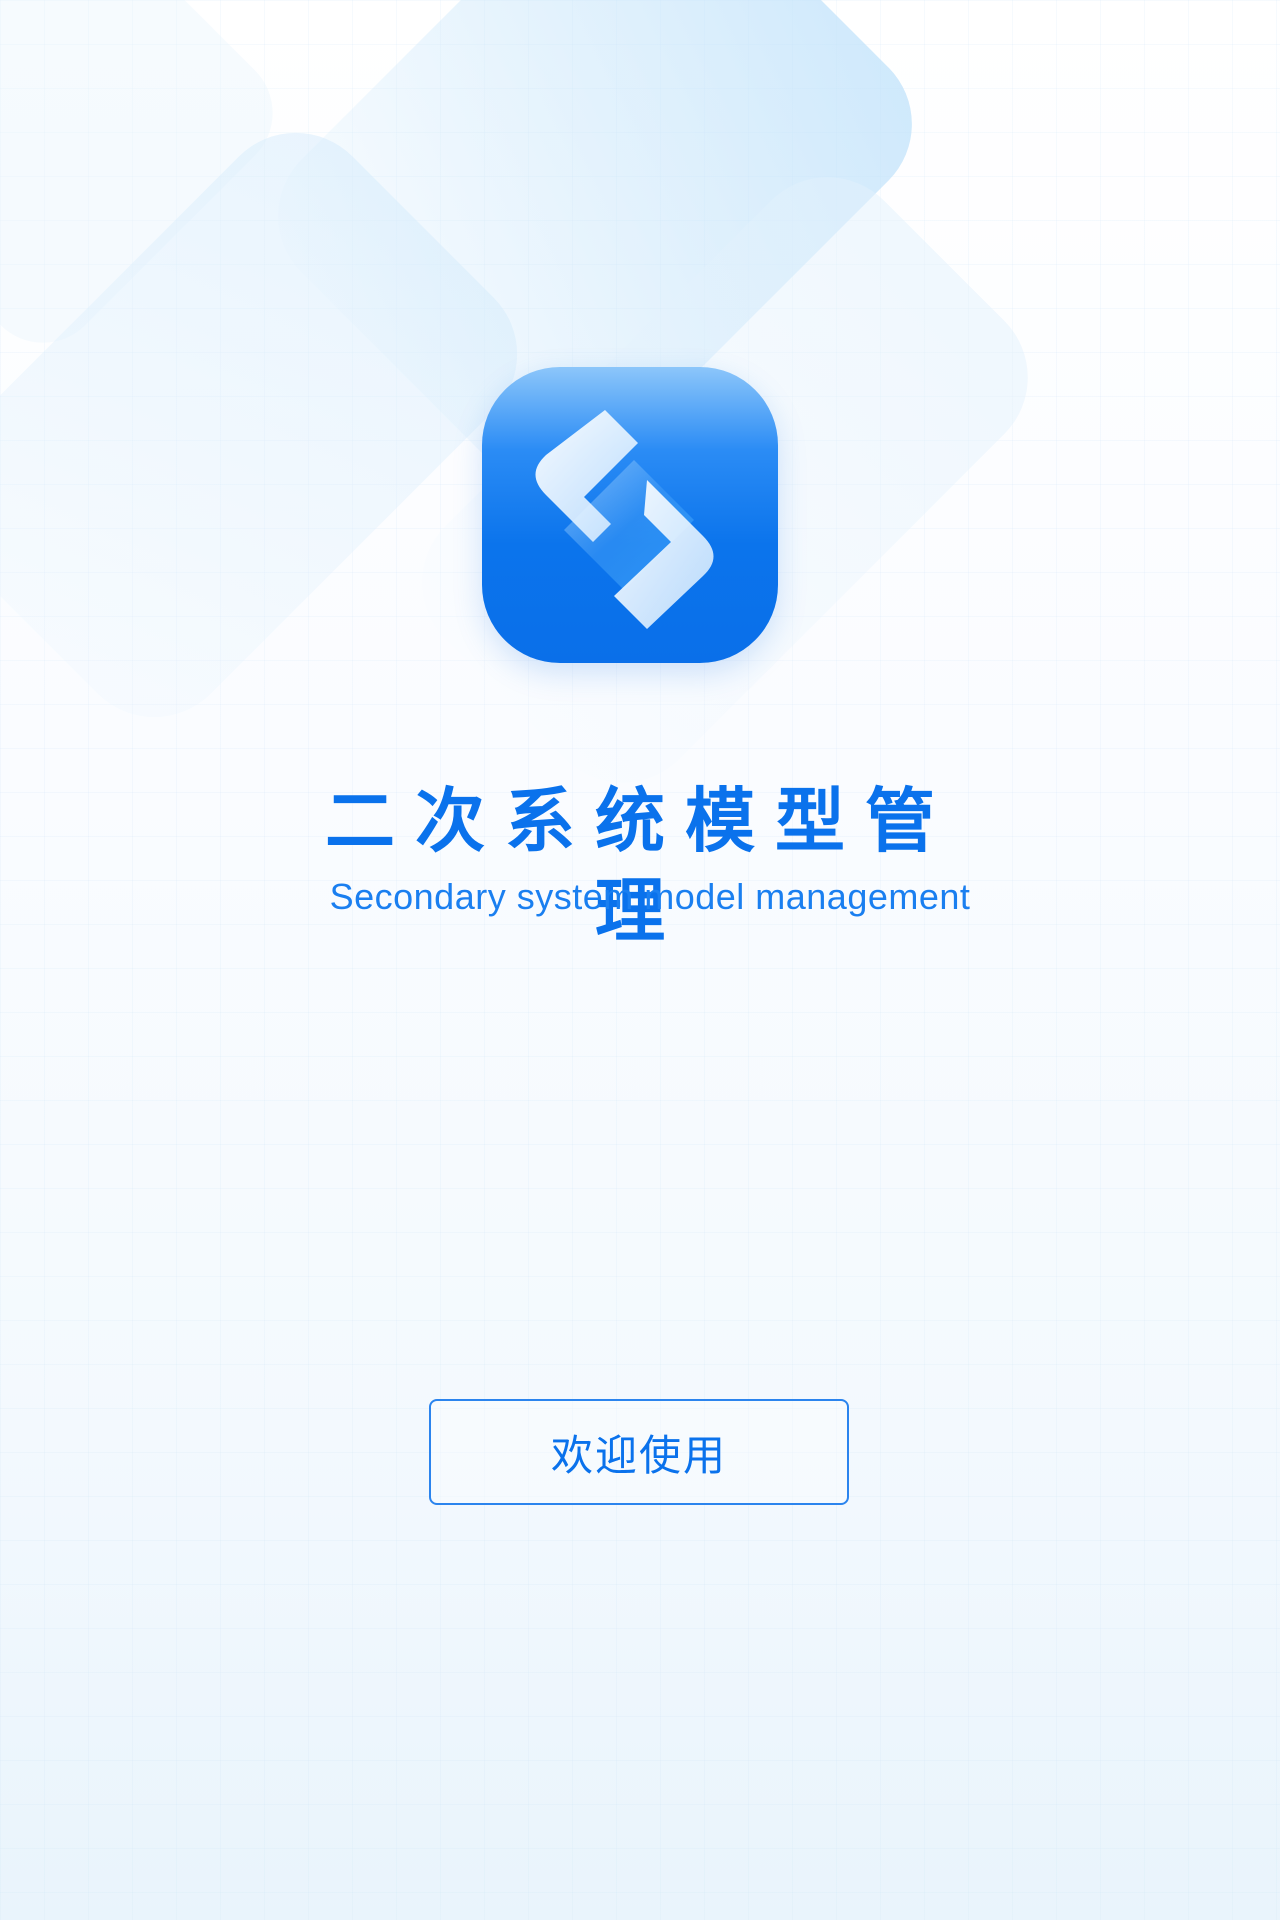 The width and height of the screenshot is (1280, 1920). What do you see at coordinates (638, 1455) in the screenshot?
I see `welcome-button-label: 欢迎使用` at bounding box center [638, 1455].